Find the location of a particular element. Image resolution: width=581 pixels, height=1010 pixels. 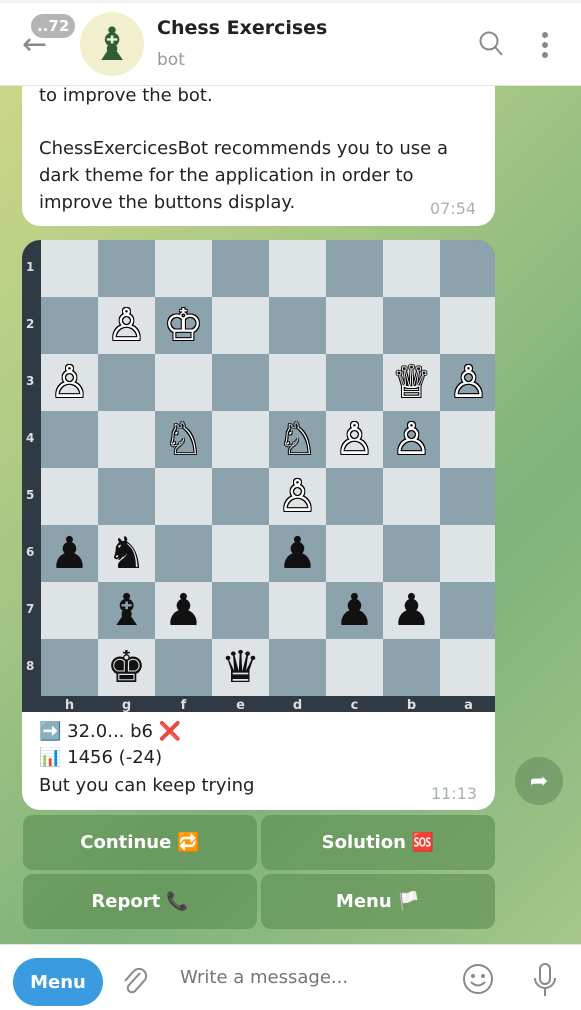

square-g7: ♝ is located at coordinates (126, 610).